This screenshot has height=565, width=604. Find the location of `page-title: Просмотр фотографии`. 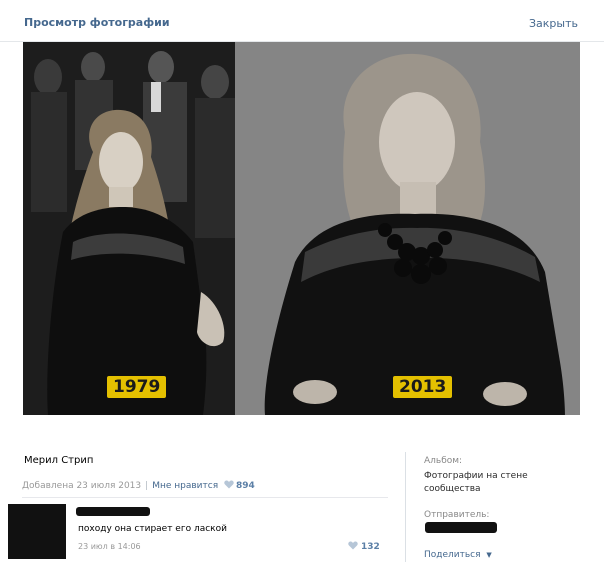

page-title: Просмотр фотографии is located at coordinates (97, 22).